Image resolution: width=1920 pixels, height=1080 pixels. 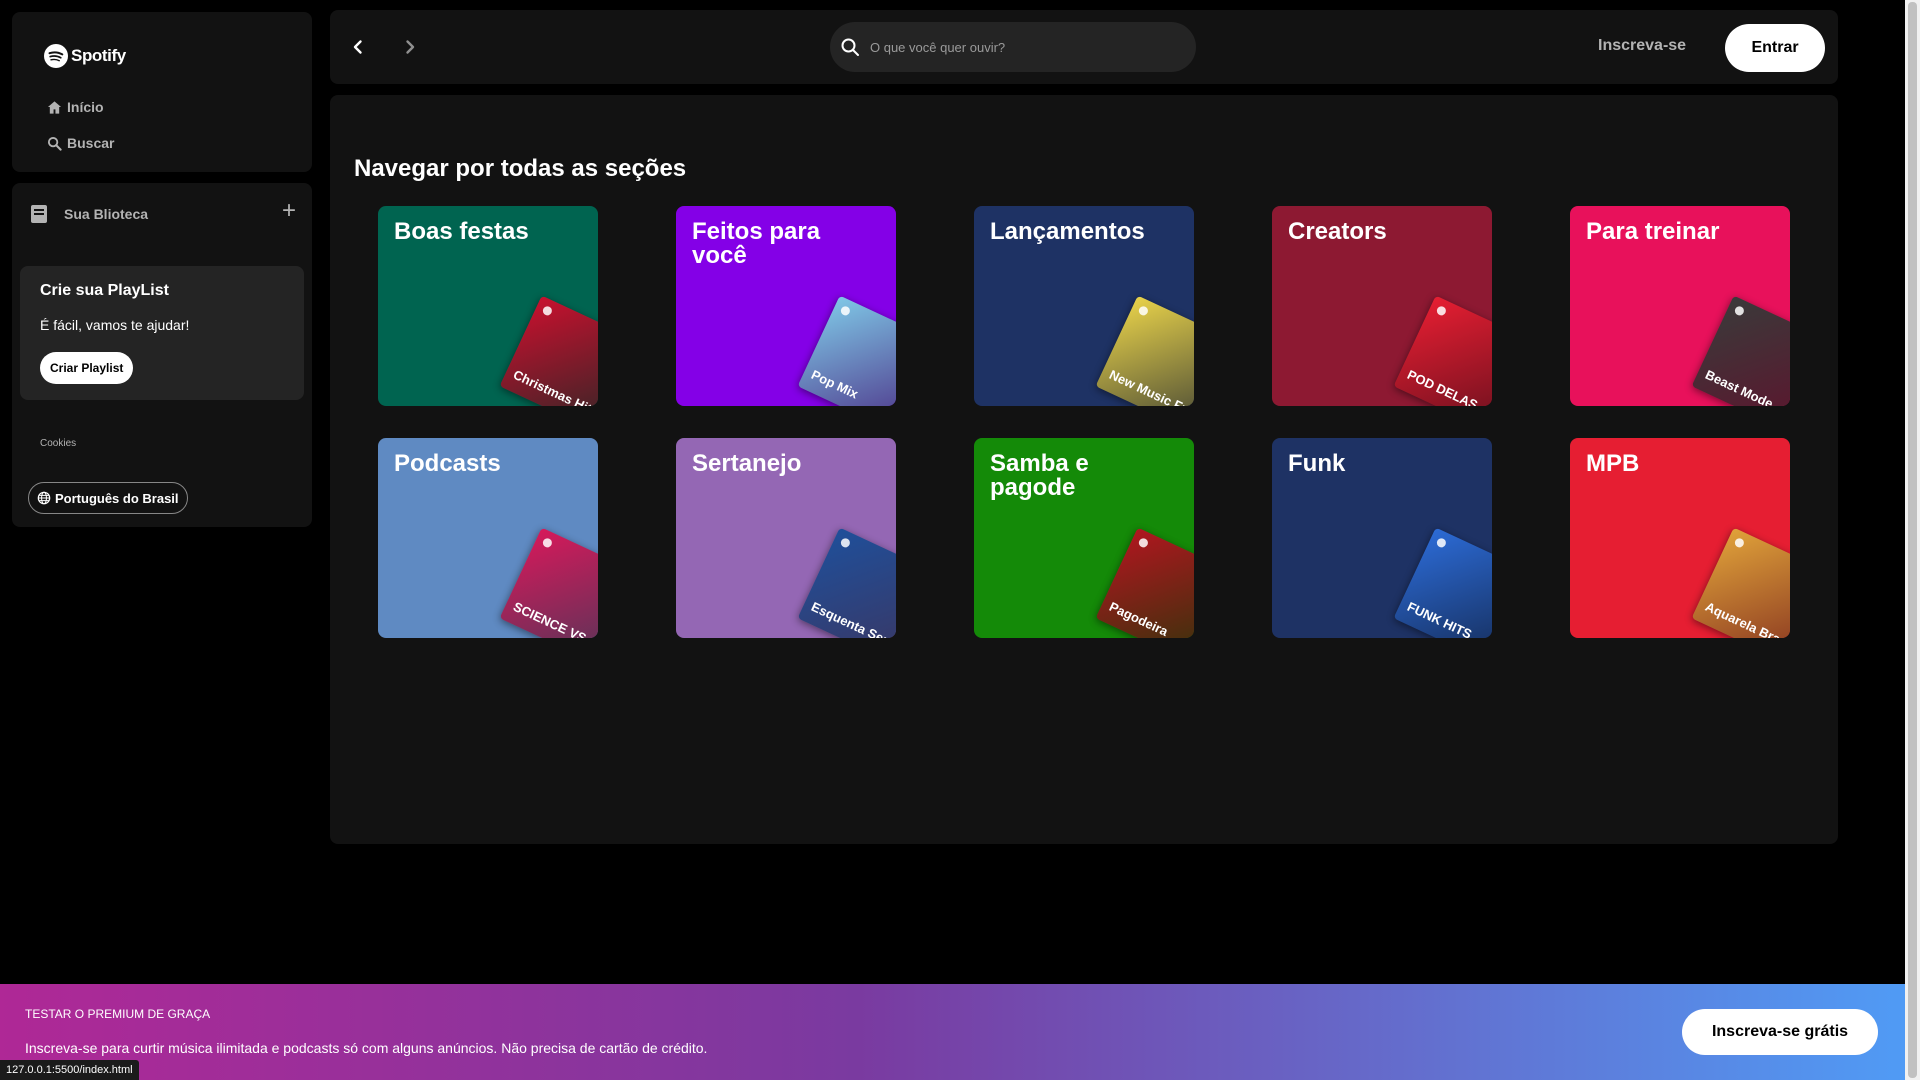 I want to click on category-title: Lançamentos, so click(x=1067, y=231).